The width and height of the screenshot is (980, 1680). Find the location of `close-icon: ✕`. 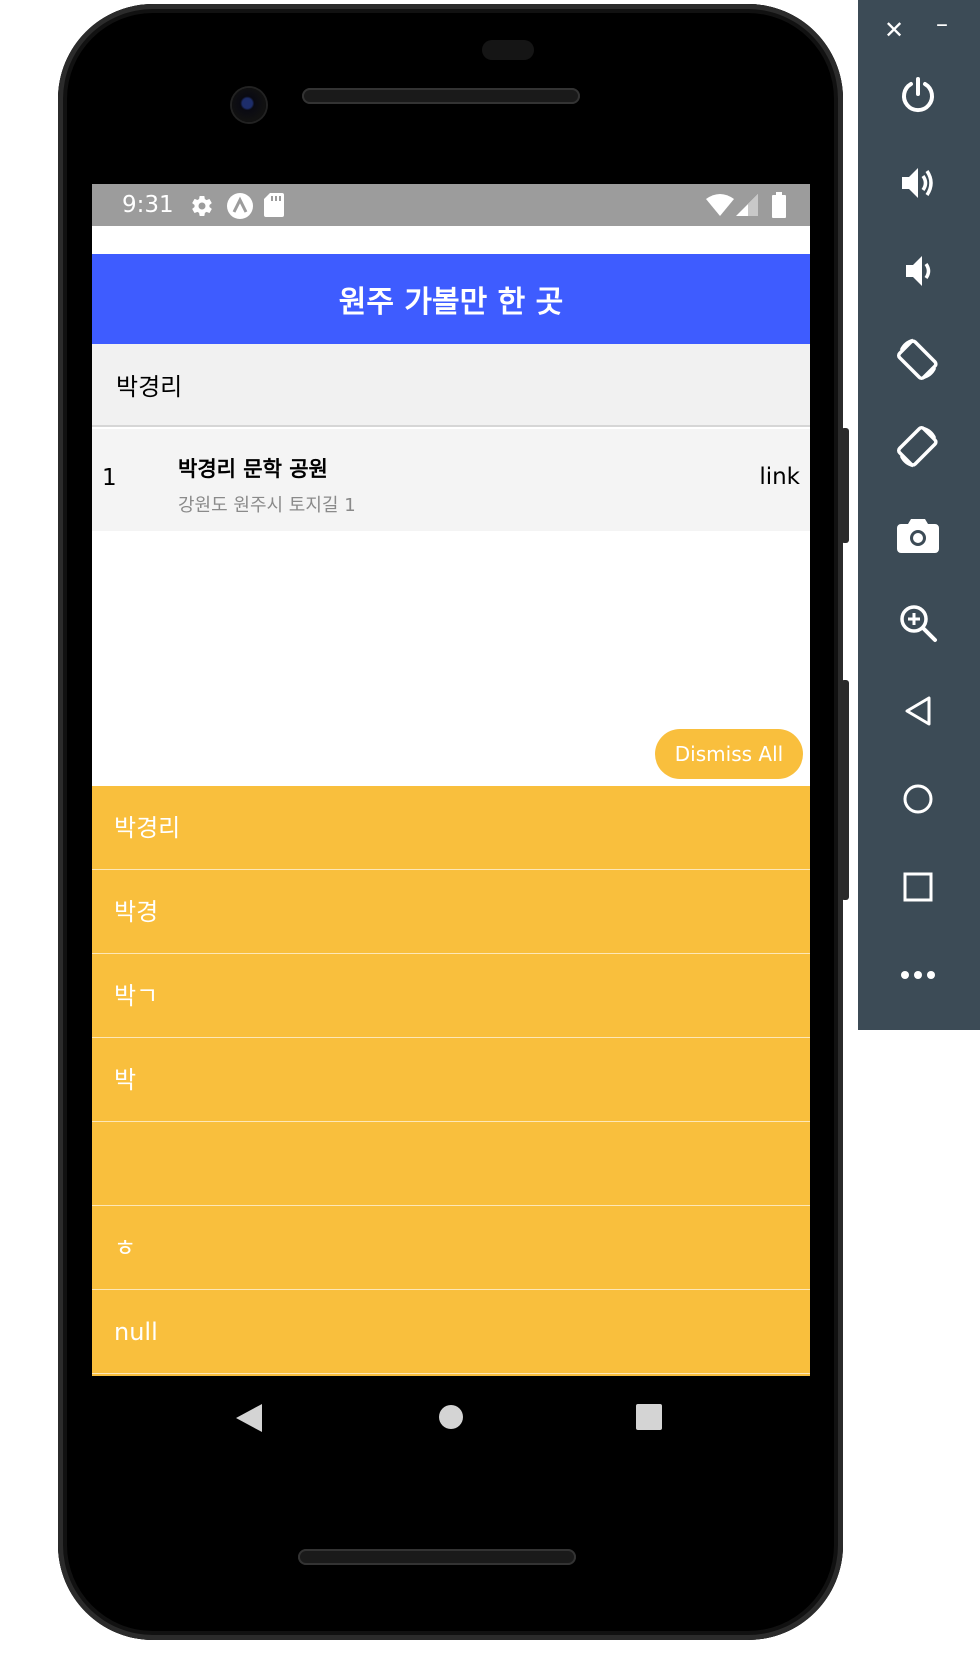

close-icon: ✕ is located at coordinates (894, 30).